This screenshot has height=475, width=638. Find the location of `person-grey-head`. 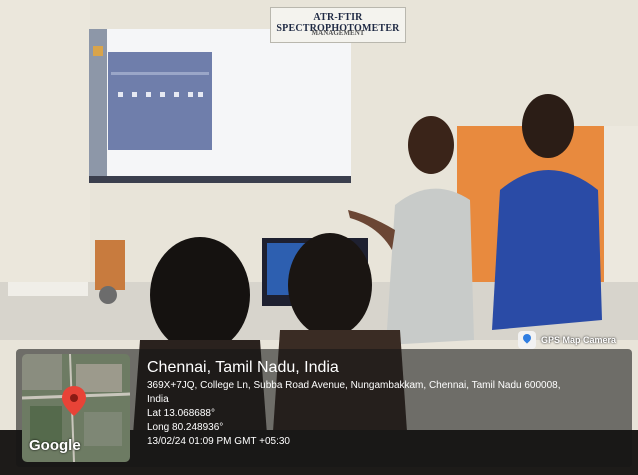

person-grey-head is located at coordinates (431, 145).